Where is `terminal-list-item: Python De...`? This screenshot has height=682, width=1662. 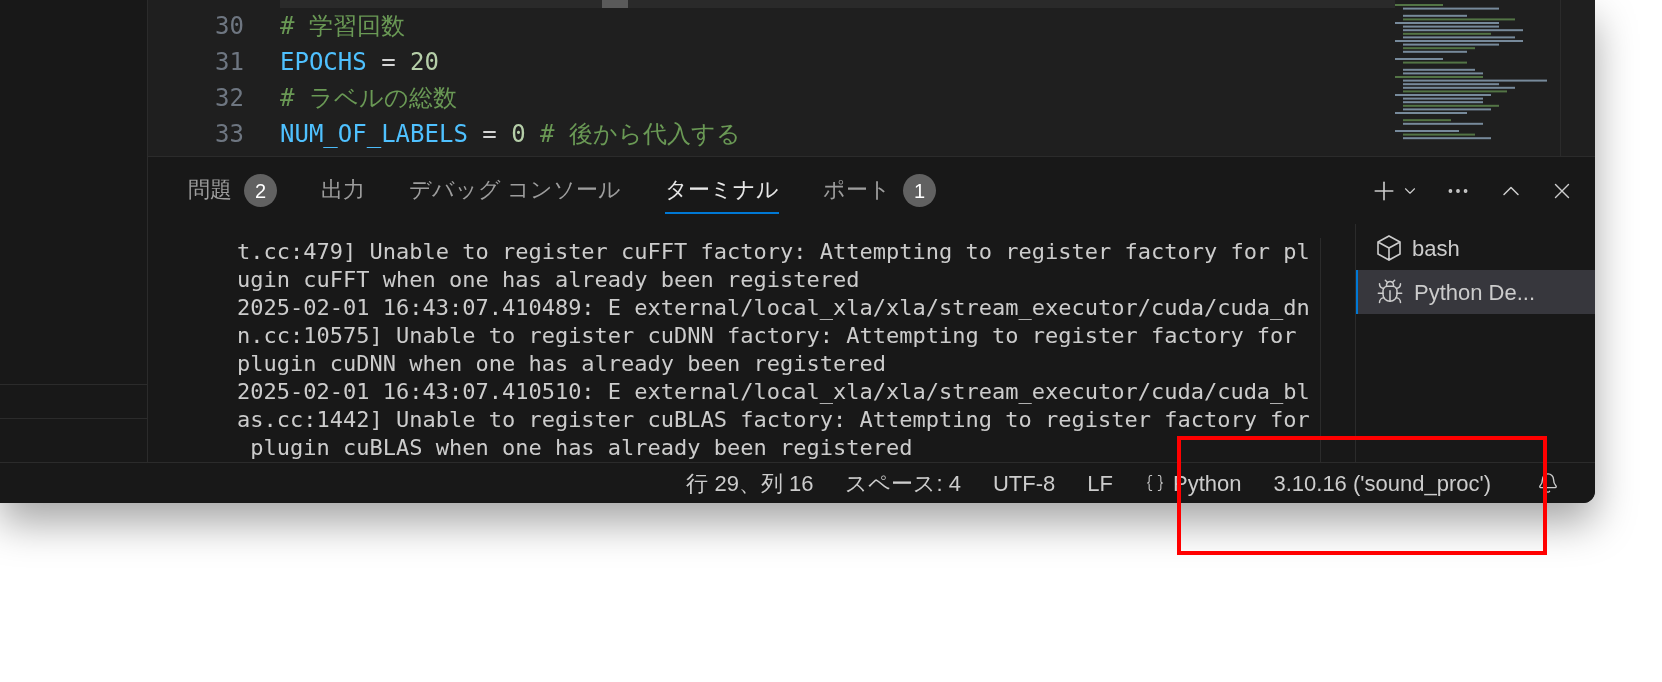
terminal-list-item: Python De... is located at coordinates (1475, 292).